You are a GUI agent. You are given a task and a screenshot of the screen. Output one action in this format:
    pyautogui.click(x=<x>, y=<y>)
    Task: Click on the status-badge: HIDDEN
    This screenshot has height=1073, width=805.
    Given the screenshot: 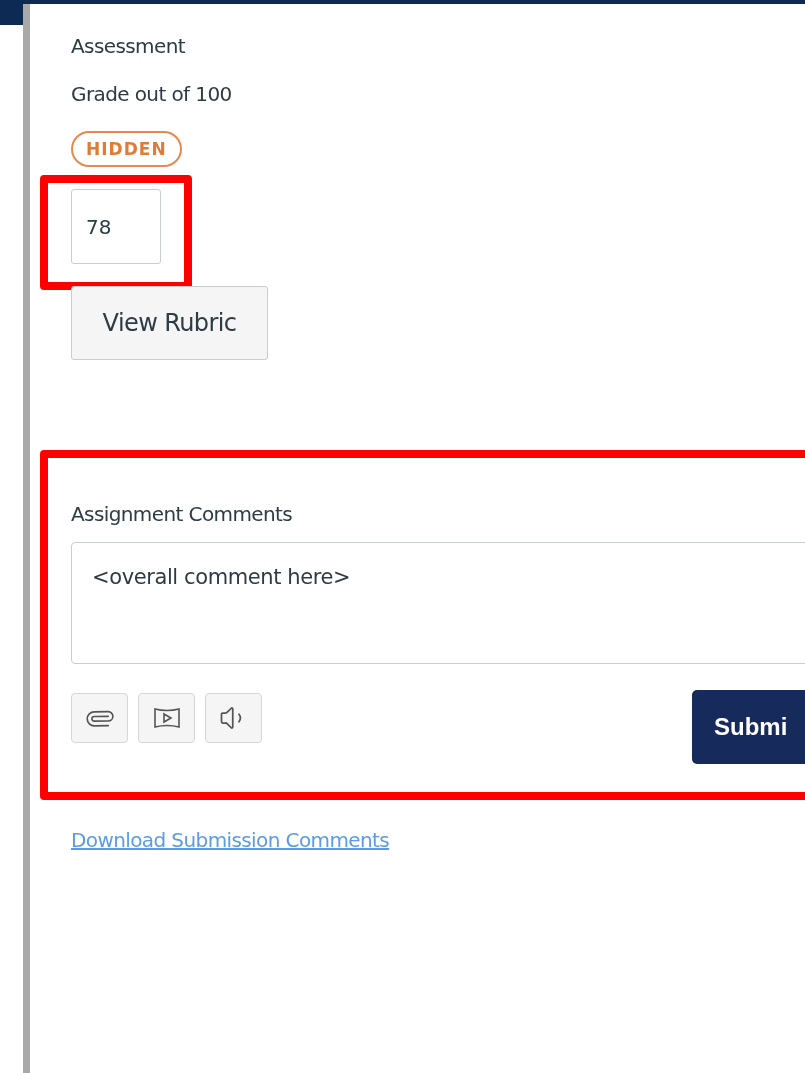 What is the action you would take?
    pyautogui.click(x=126, y=149)
    